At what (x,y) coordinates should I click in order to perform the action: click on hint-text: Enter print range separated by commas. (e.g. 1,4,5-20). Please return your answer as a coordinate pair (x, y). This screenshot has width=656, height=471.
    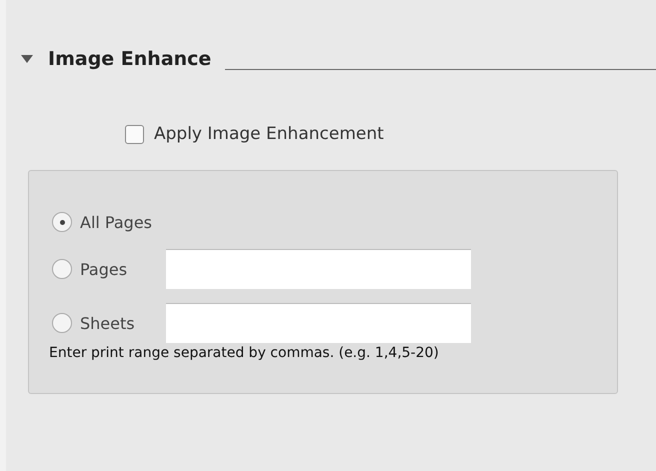
    Looking at the image, I should click on (244, 353).